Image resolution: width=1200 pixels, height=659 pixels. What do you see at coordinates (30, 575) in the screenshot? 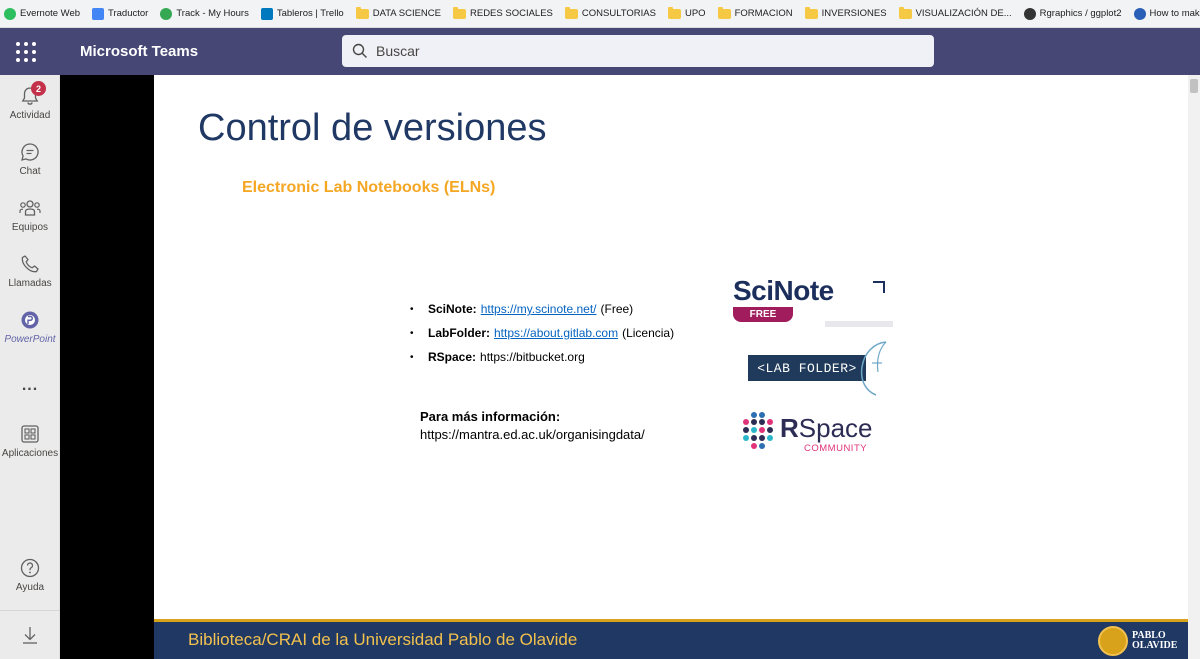
I see `rail-item-ayuda: Ayuda` at bounding box center [30, 575].